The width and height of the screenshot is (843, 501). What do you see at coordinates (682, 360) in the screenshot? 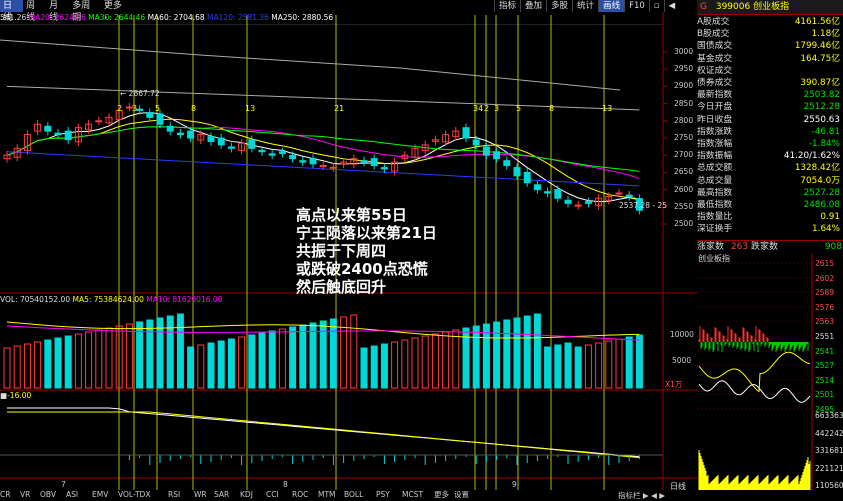
I see `volume-axis-5000: 5000` at bounding box center [682, 360].